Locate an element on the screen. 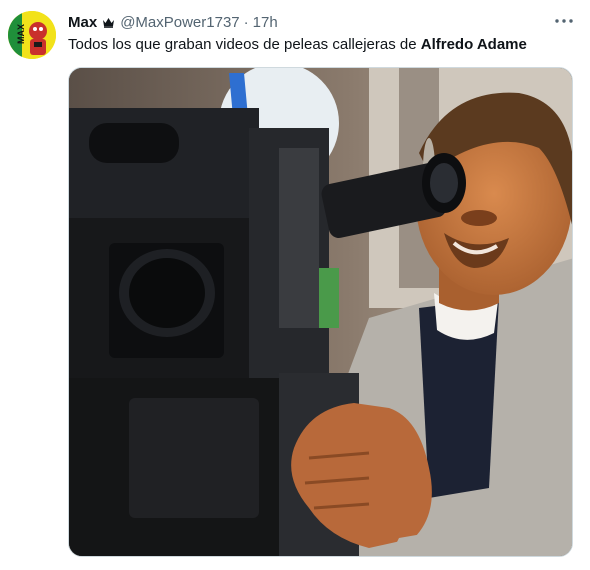  tweet-text-mention: Alfredo Adame is located at coordinates (473, 44).